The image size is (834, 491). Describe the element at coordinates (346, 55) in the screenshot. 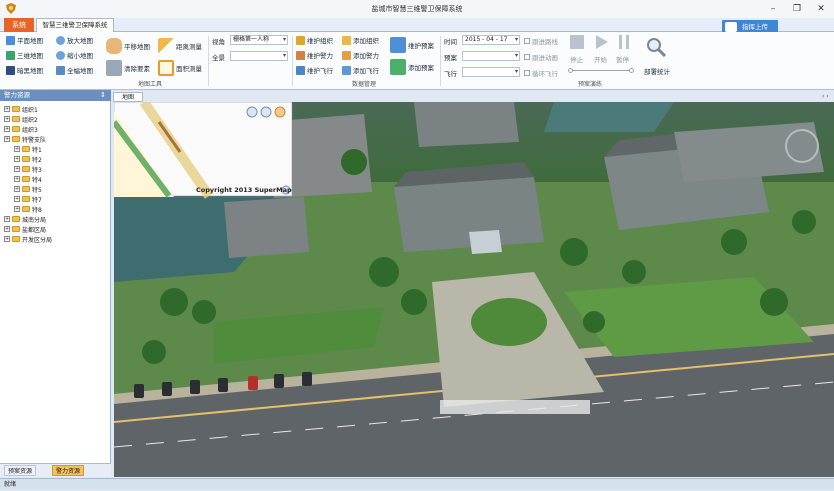

I see `add-police-icon` at that location.